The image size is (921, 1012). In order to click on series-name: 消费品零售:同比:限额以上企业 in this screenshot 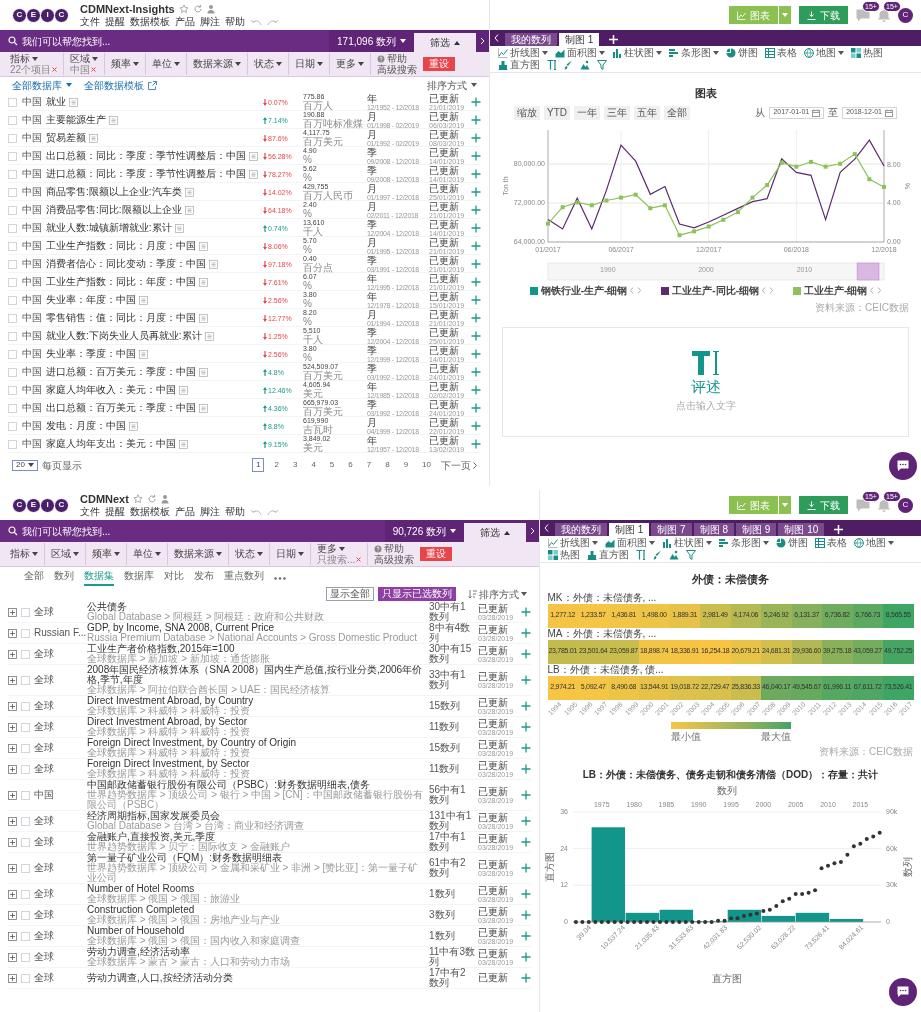, I will do `click(114, 210)`.